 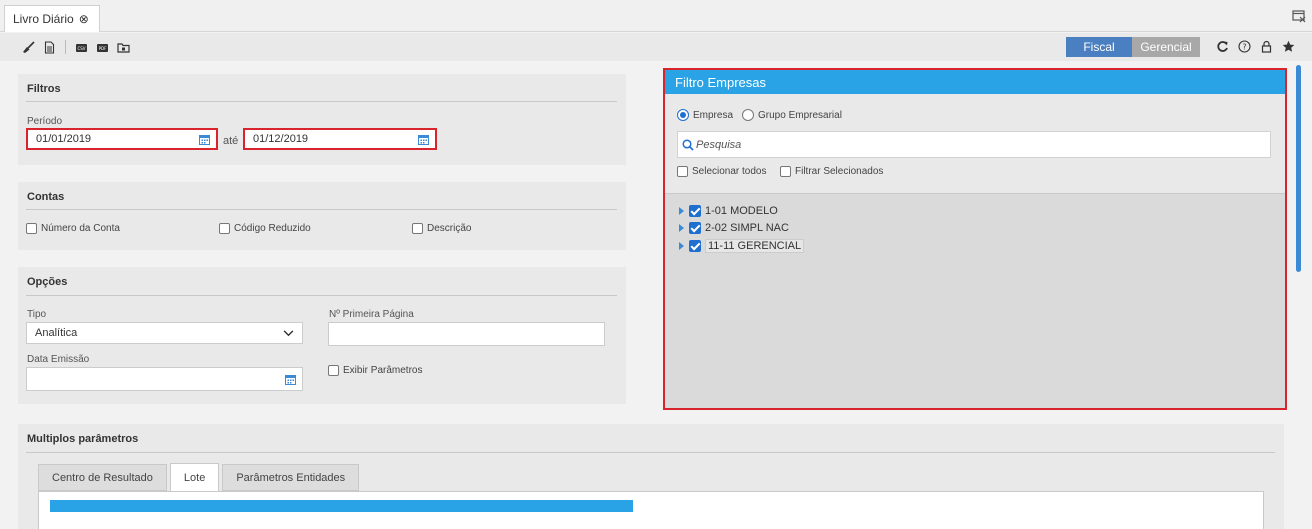 I want to click on start-date-value: 01/01/2019, so click(x=64, y=139).